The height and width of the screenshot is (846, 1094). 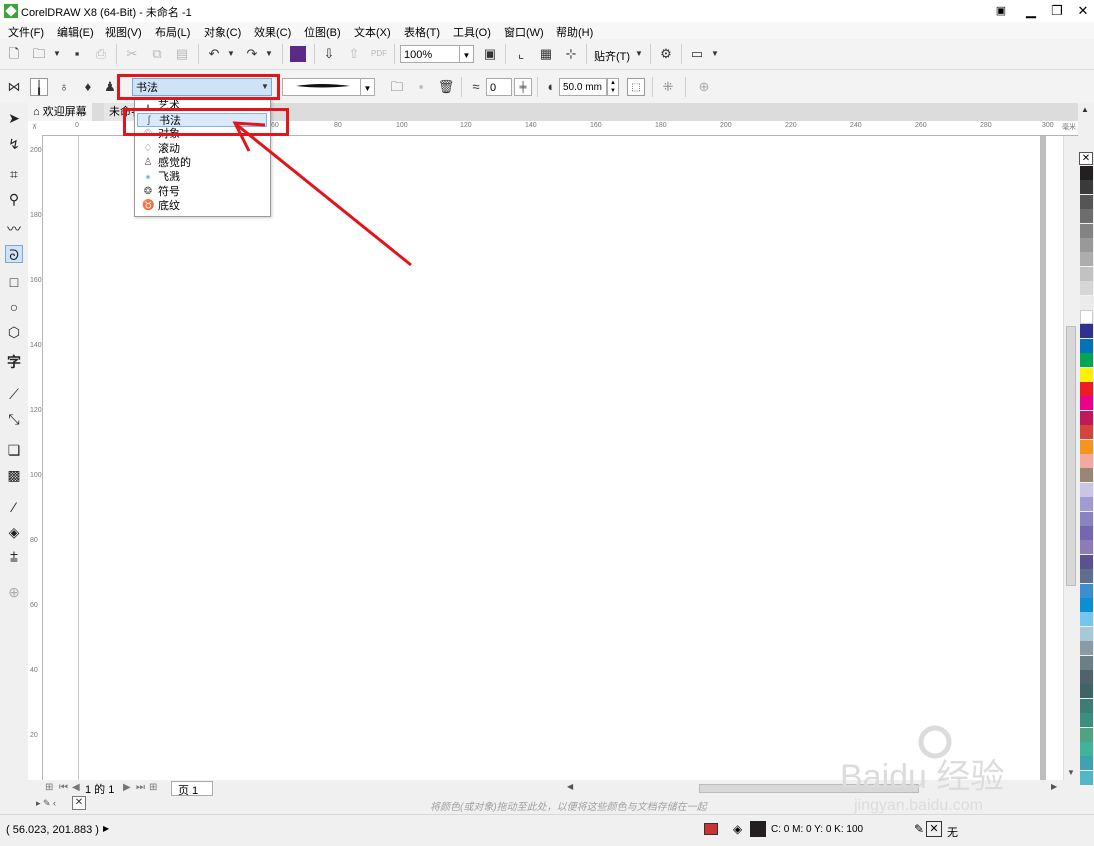 I want to click on undo-dropdown-chevron-icon: ▼, so click(x=231, y=54).